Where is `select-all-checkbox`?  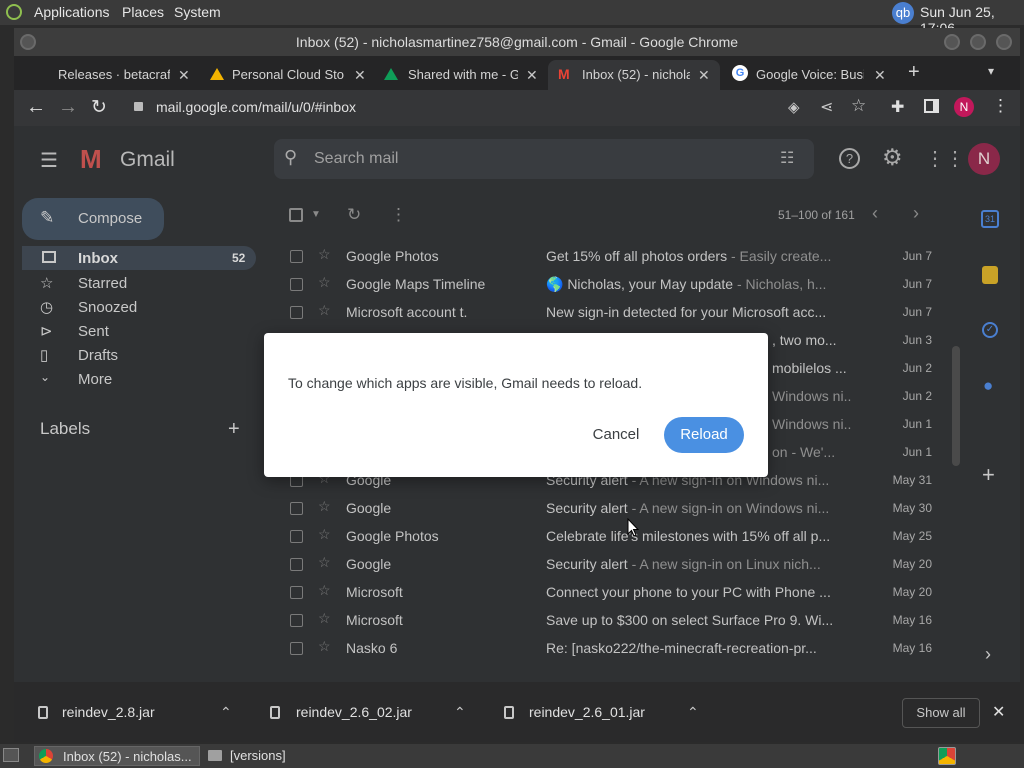 select-all-checkbox is located at coordinates (296, 215).